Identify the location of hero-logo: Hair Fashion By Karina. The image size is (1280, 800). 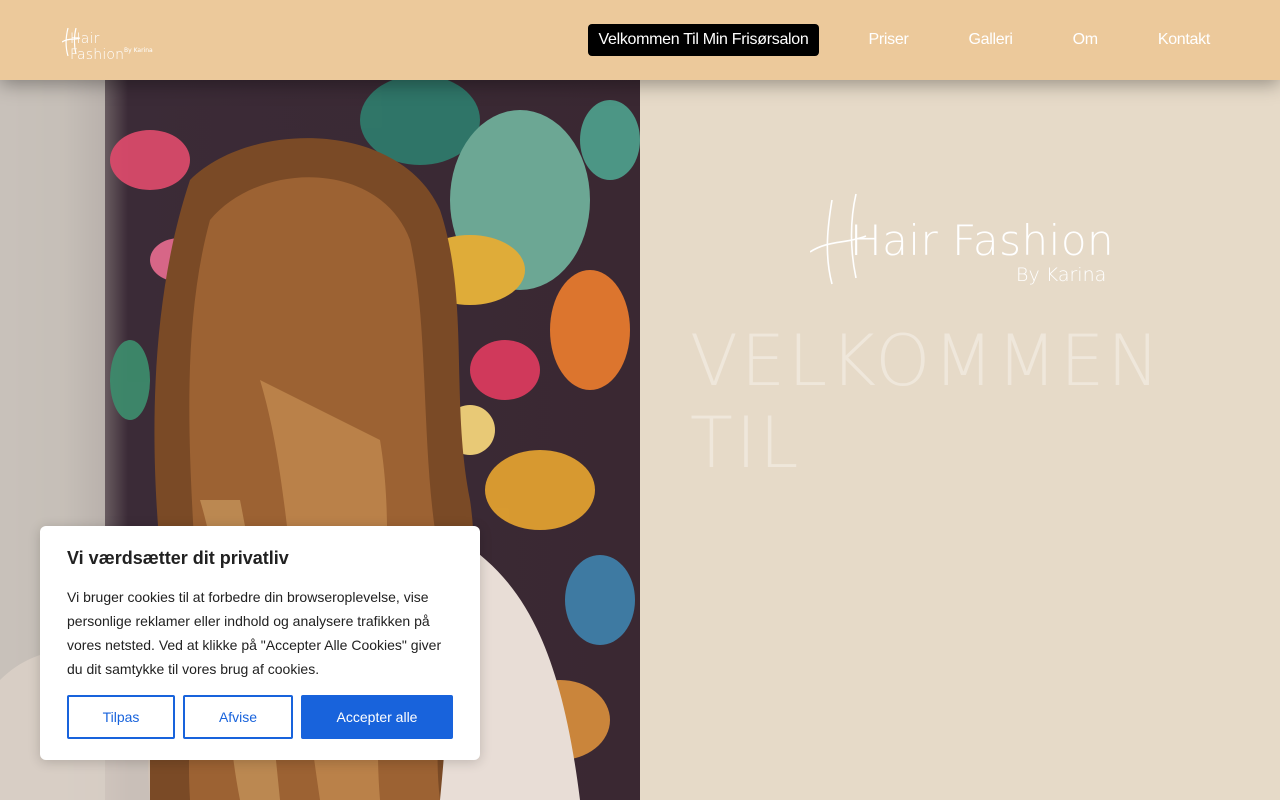
(965, 240).